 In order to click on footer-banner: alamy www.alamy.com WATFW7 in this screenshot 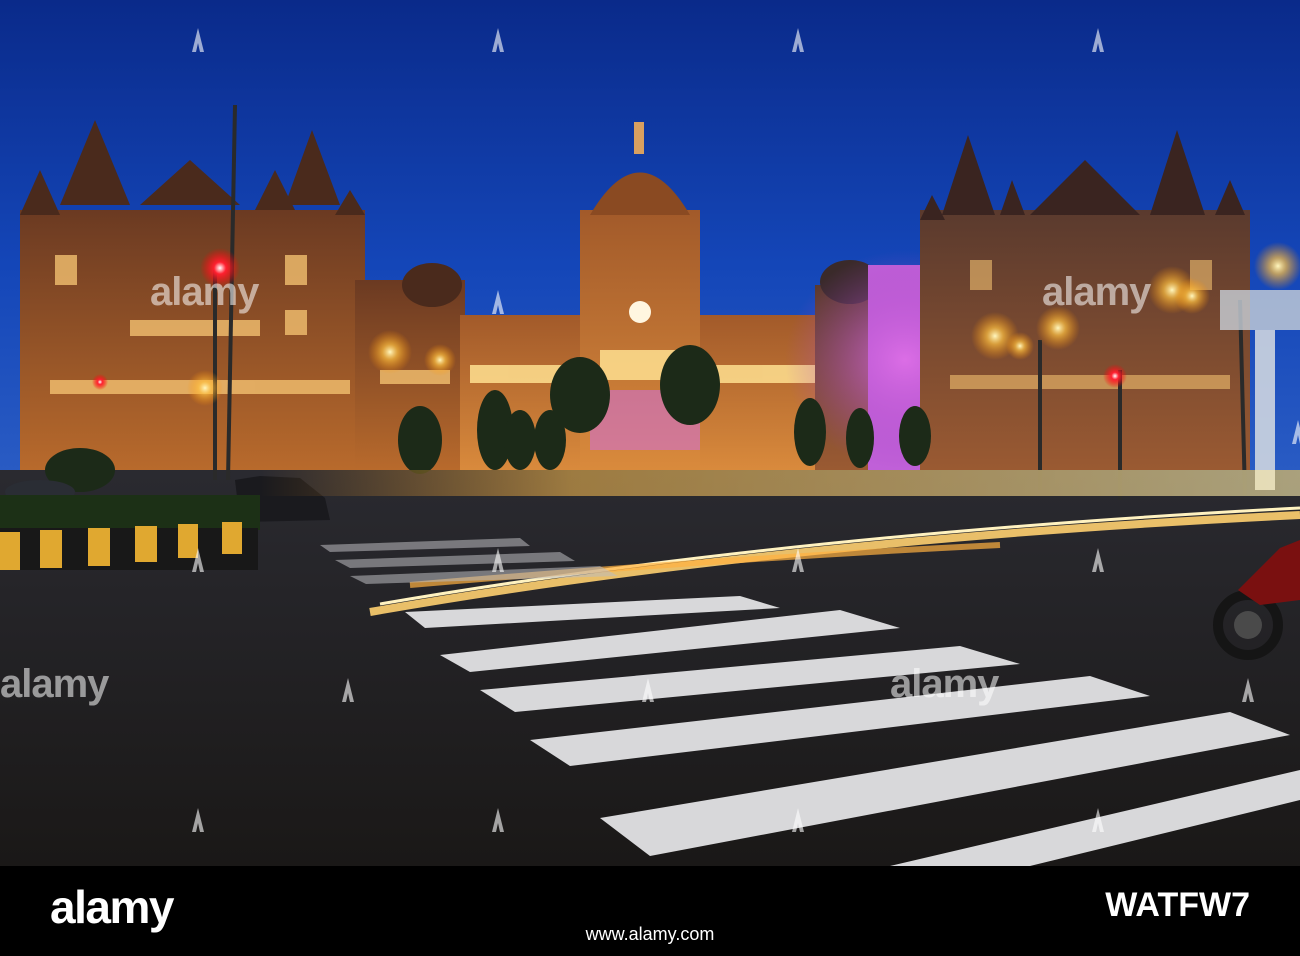, I will do `click(650, 911)`.